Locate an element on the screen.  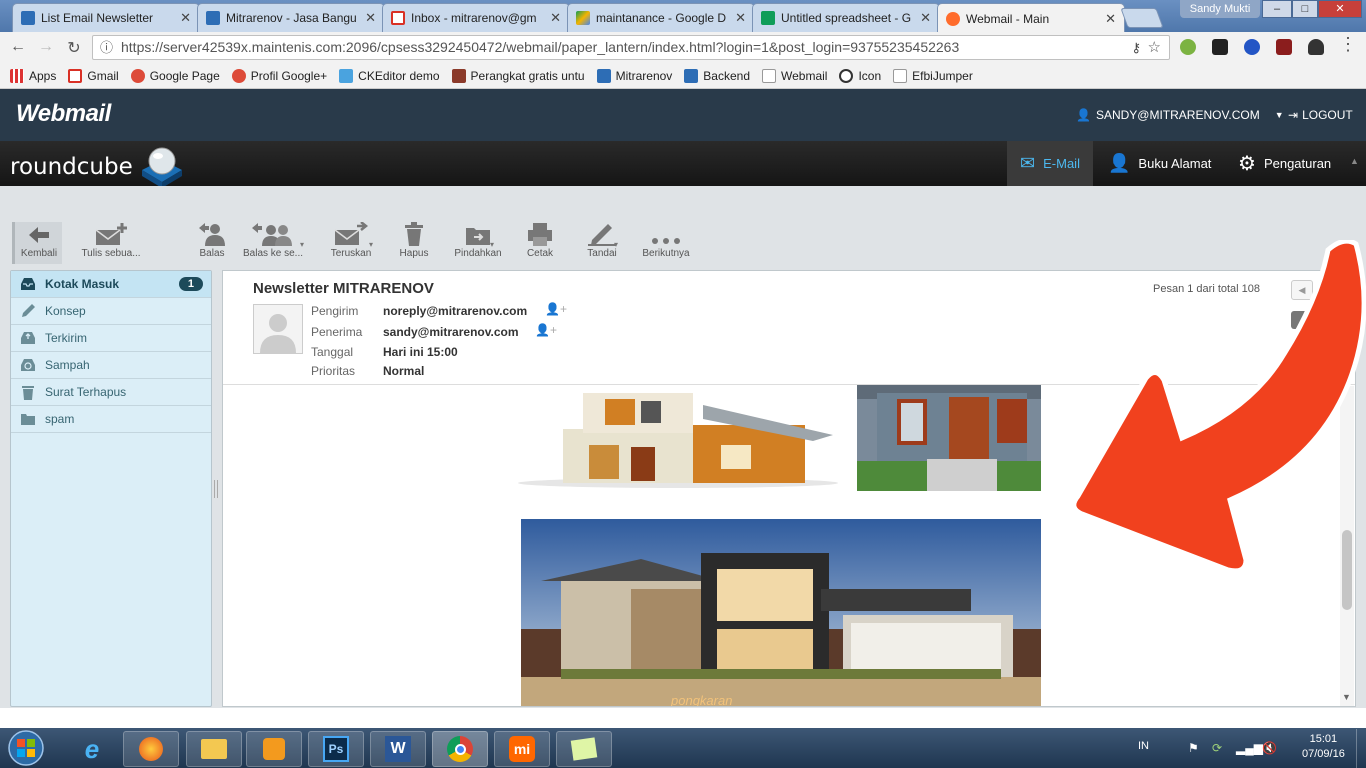
gmail-icon is located at coordinates (75, 75).